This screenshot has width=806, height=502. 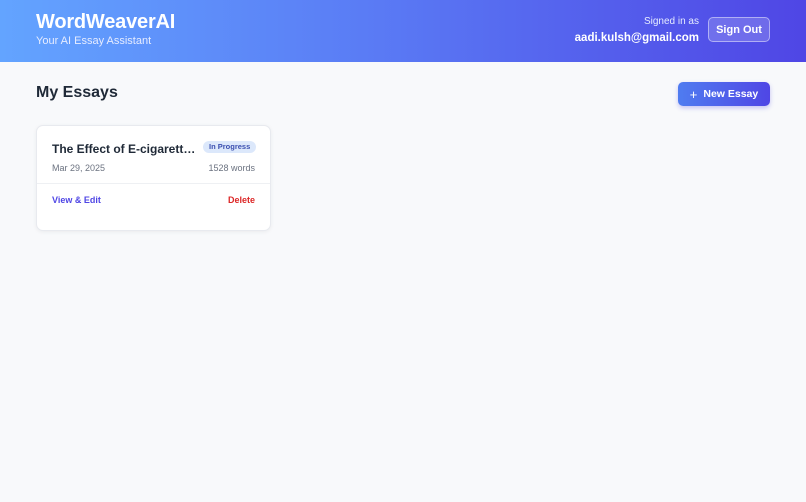 What do you see at coordinates (76, 200) in the screenshot?
I see `view-edit-link: View & Edit` at bounding box center [76, 200].